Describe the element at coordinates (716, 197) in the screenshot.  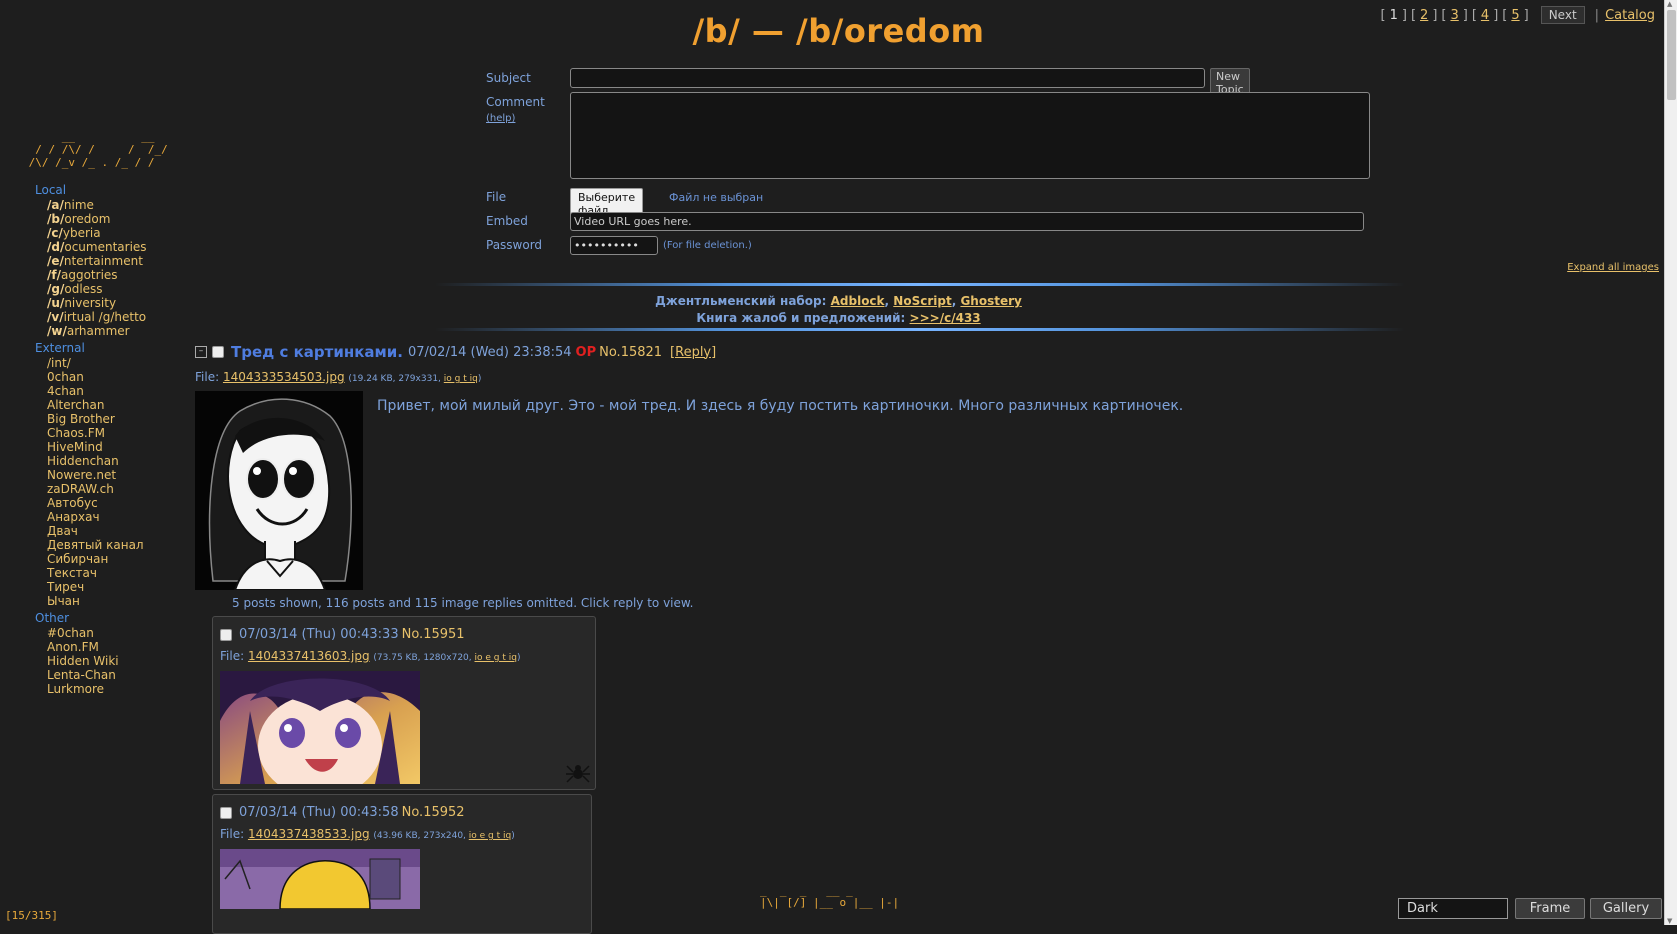
I see `file-status: Файл не выбран` at that location.